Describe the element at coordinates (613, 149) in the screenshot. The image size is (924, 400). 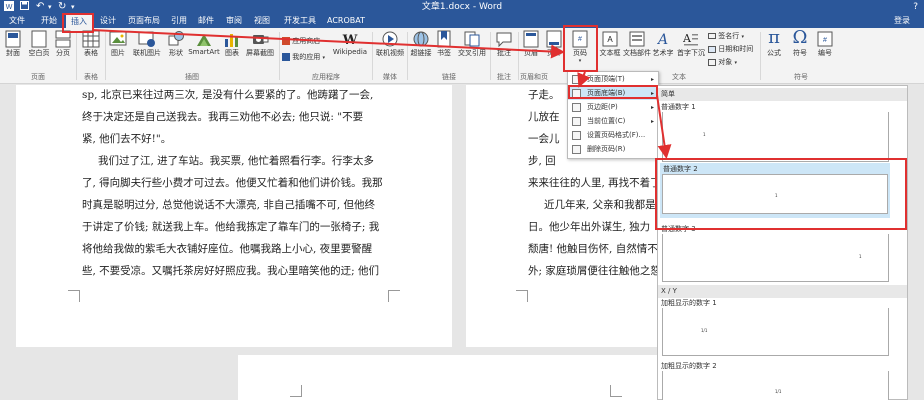
I see `menu-item-remove-page-numbers: 删除页码(R)` at that location.